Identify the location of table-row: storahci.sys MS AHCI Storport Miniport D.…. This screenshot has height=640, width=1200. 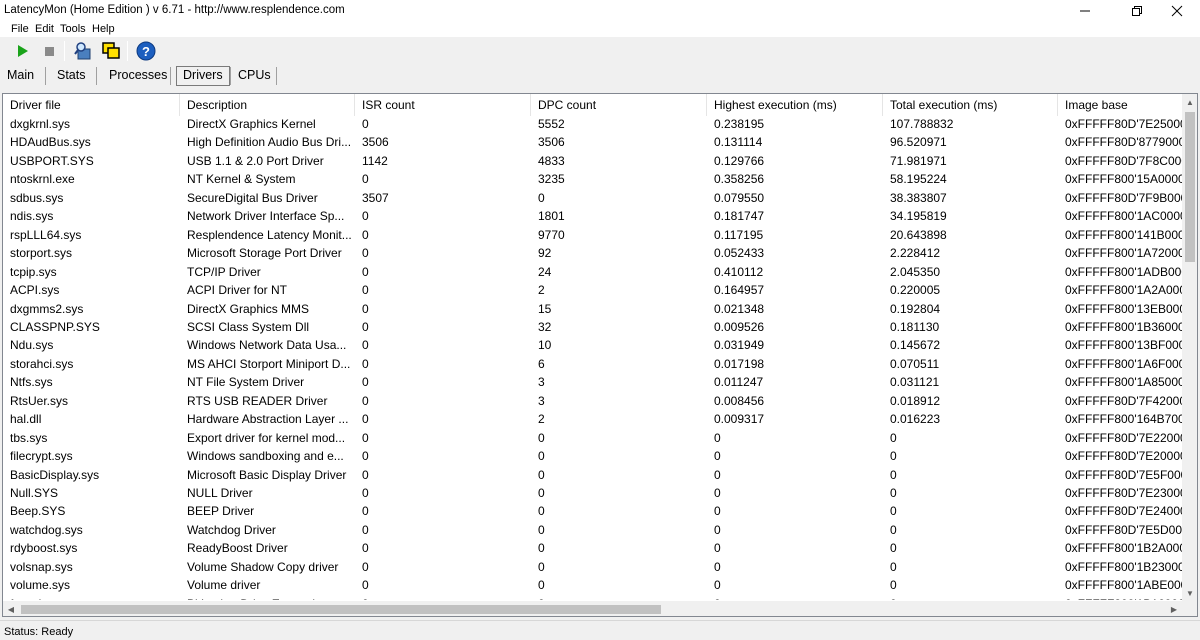
(593, 365).